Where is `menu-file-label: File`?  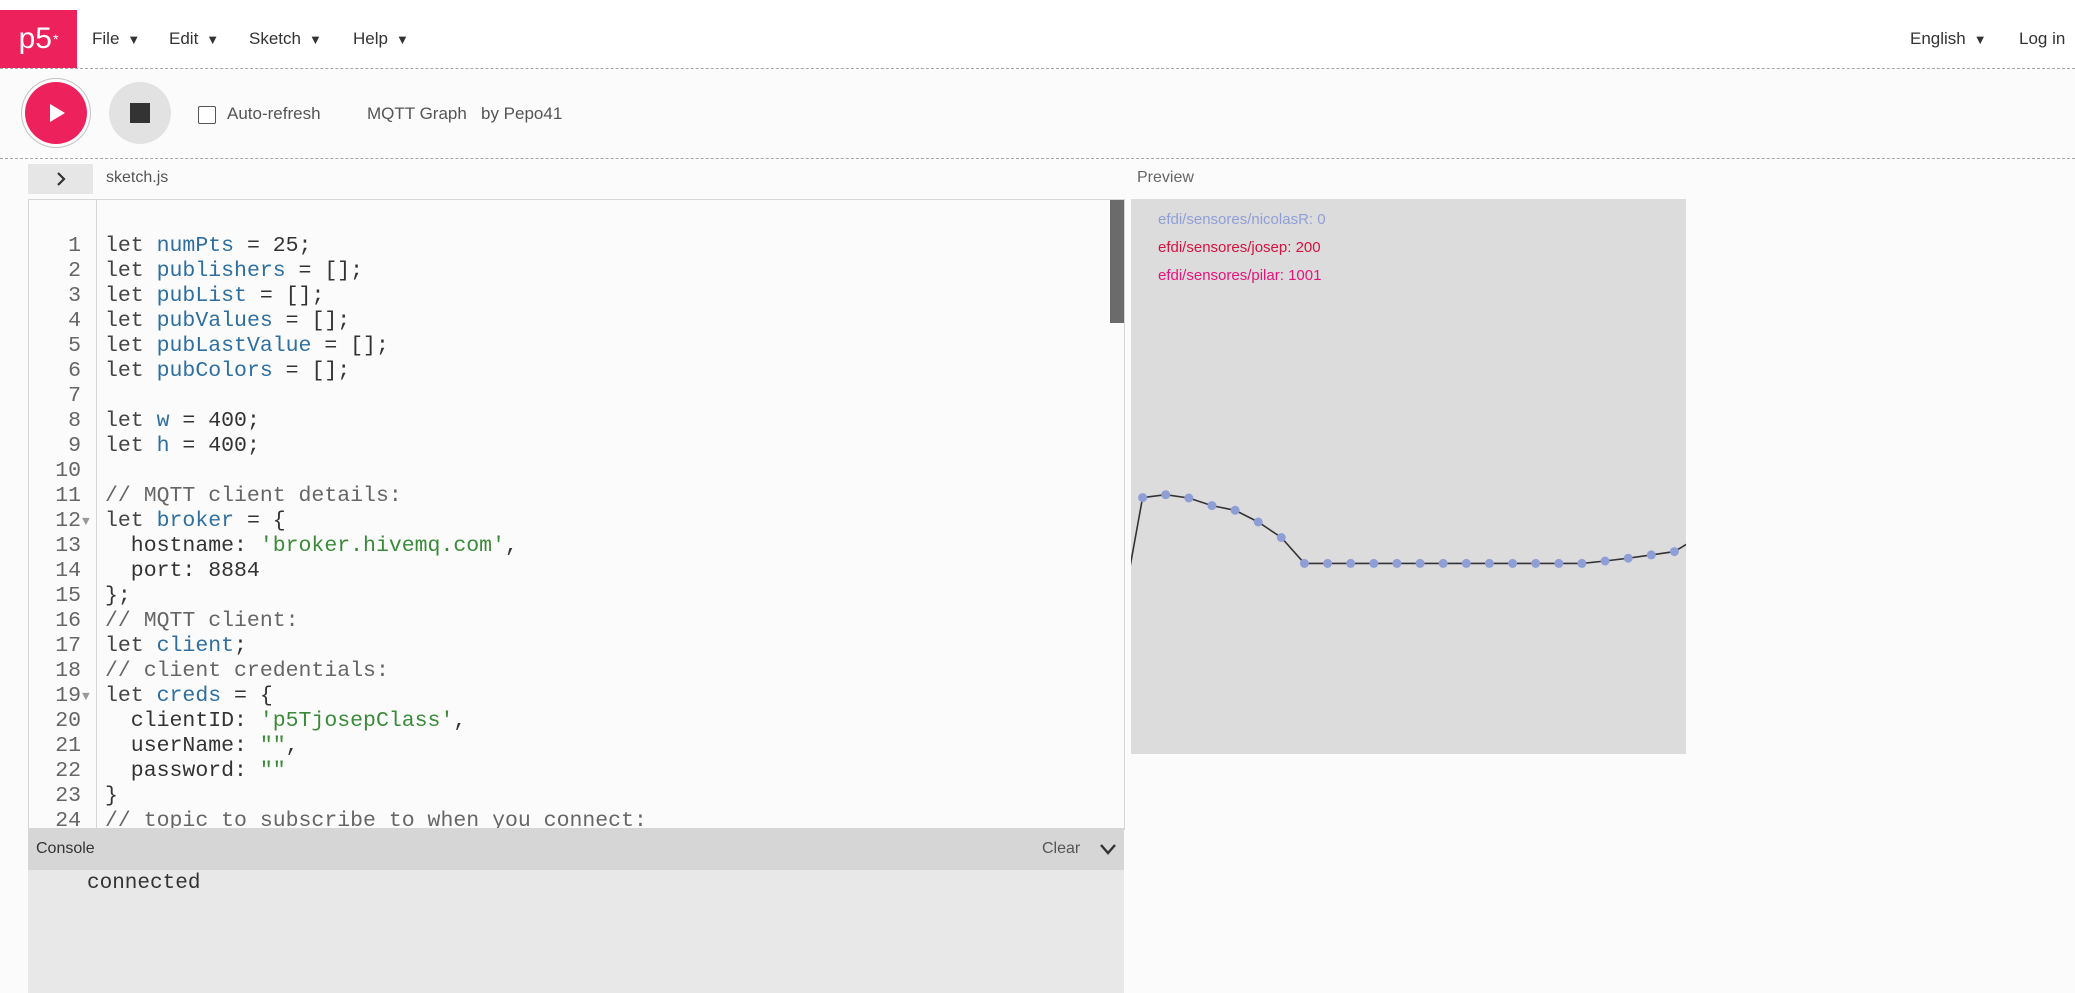 menu-file-label: File is located at coordinates (106, 38).